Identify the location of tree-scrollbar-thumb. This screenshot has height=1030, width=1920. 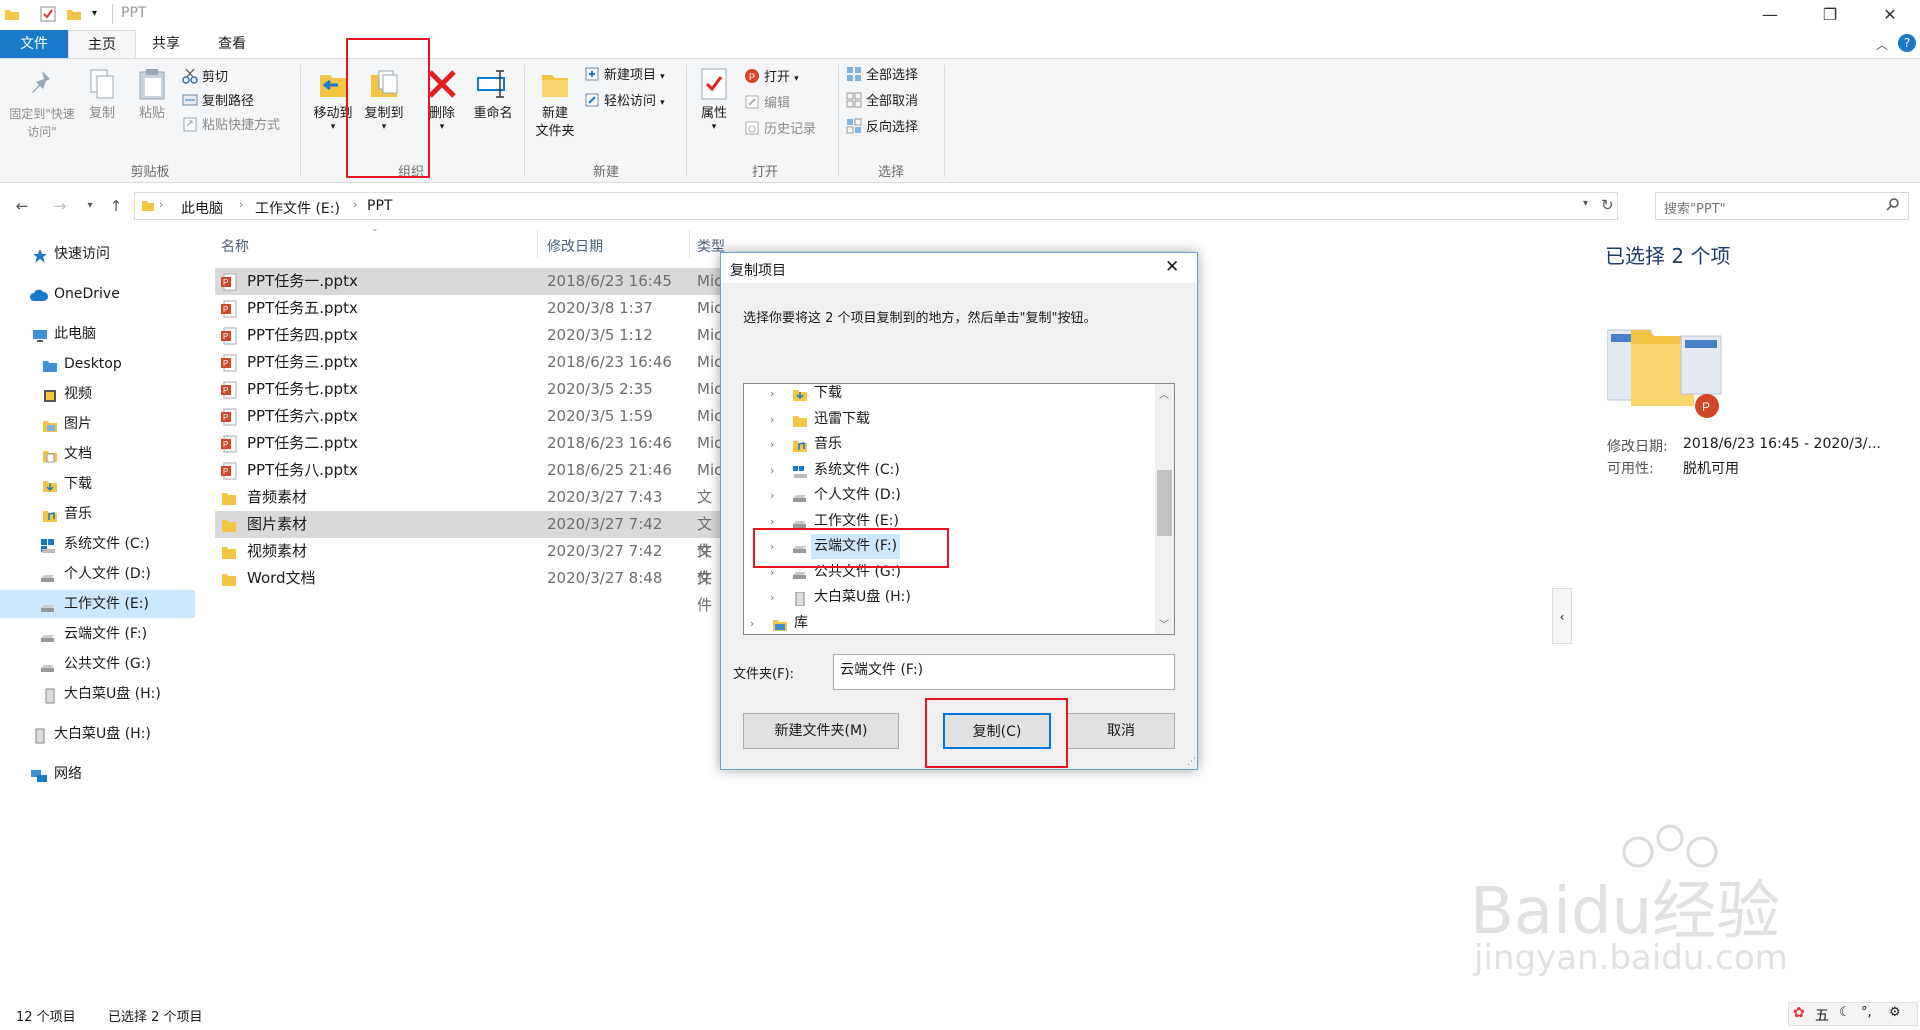
(1164, 503).